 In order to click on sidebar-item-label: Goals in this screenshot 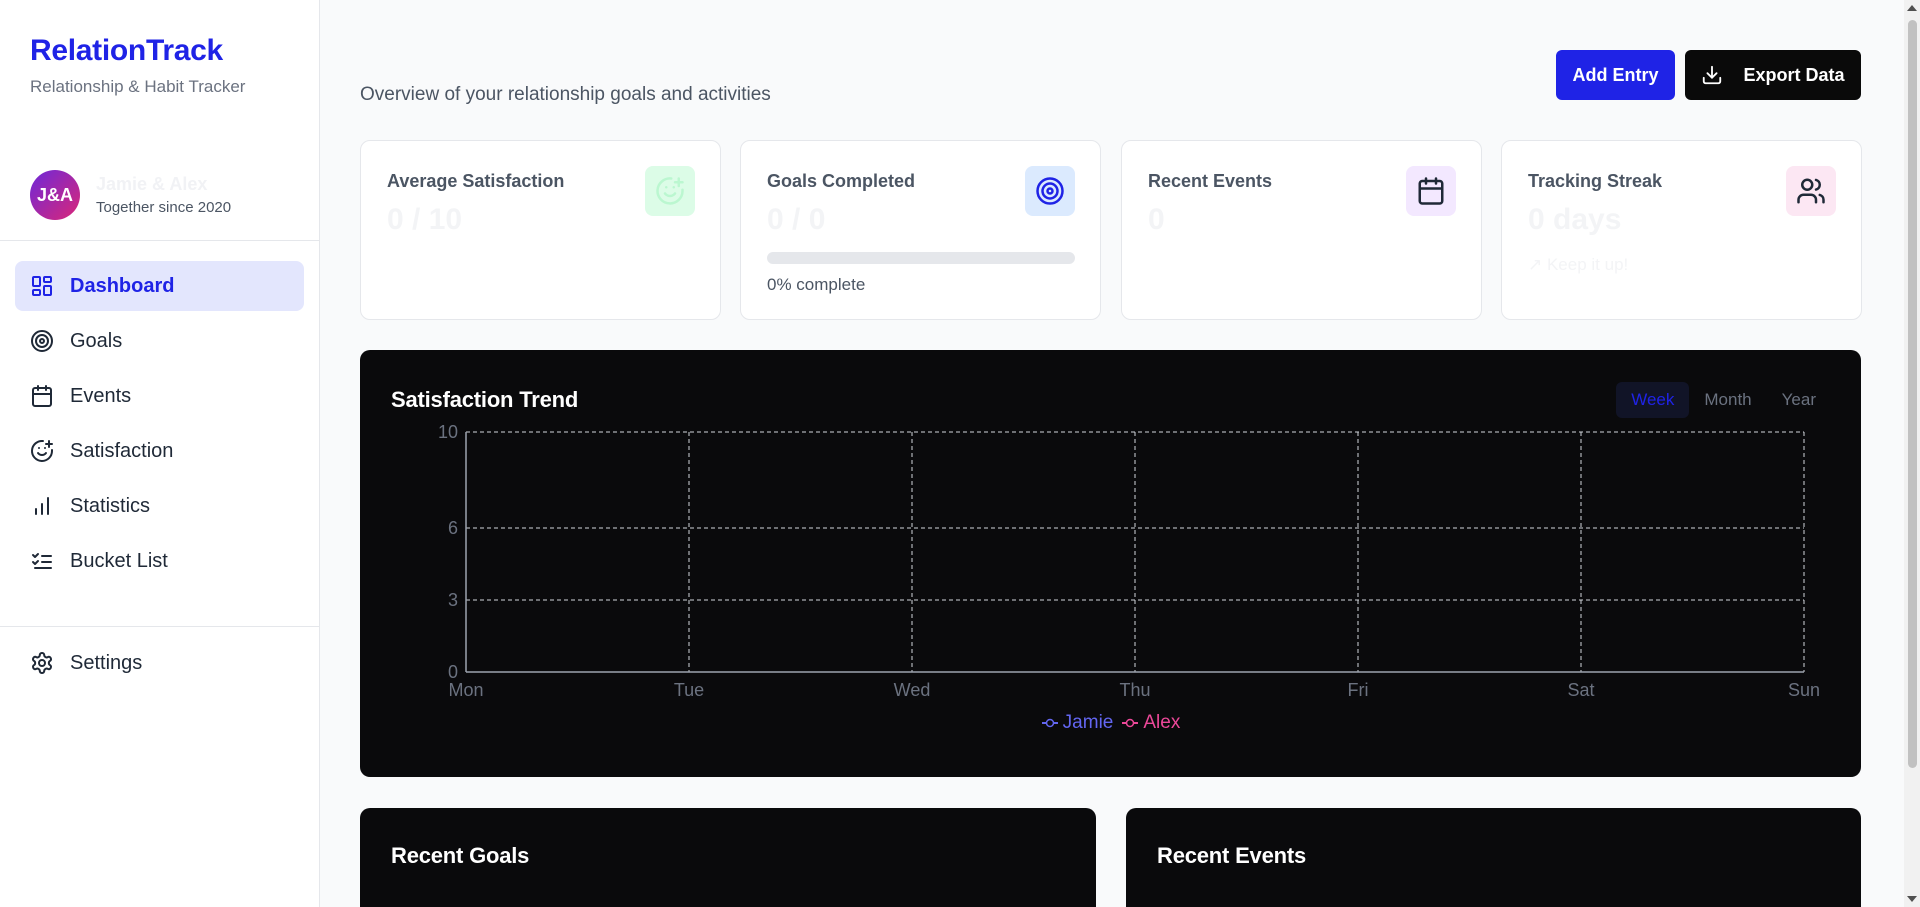, I will do `click(96, 340)`.